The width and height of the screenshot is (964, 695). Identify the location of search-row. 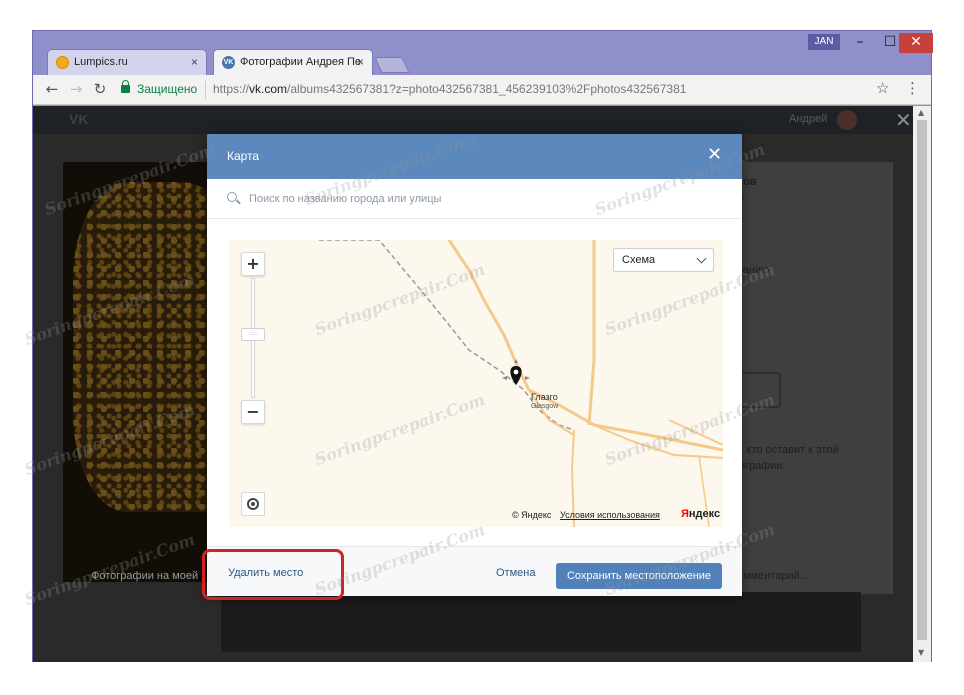
(474, 199).